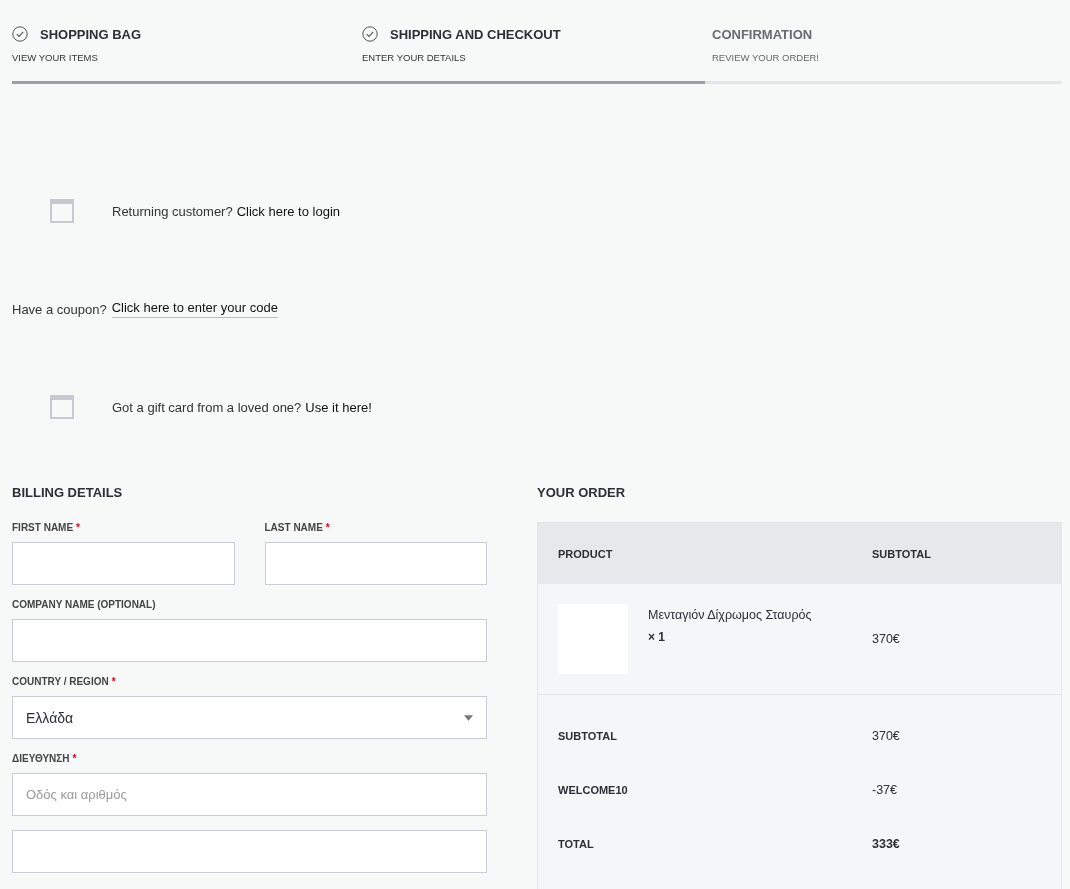 This screenshot has width=1070, height=889. Describe the element at coordinates (414, 57) in the screenshot. I see `step-subtitle: ENTER YOUR DETAILS` at that location.